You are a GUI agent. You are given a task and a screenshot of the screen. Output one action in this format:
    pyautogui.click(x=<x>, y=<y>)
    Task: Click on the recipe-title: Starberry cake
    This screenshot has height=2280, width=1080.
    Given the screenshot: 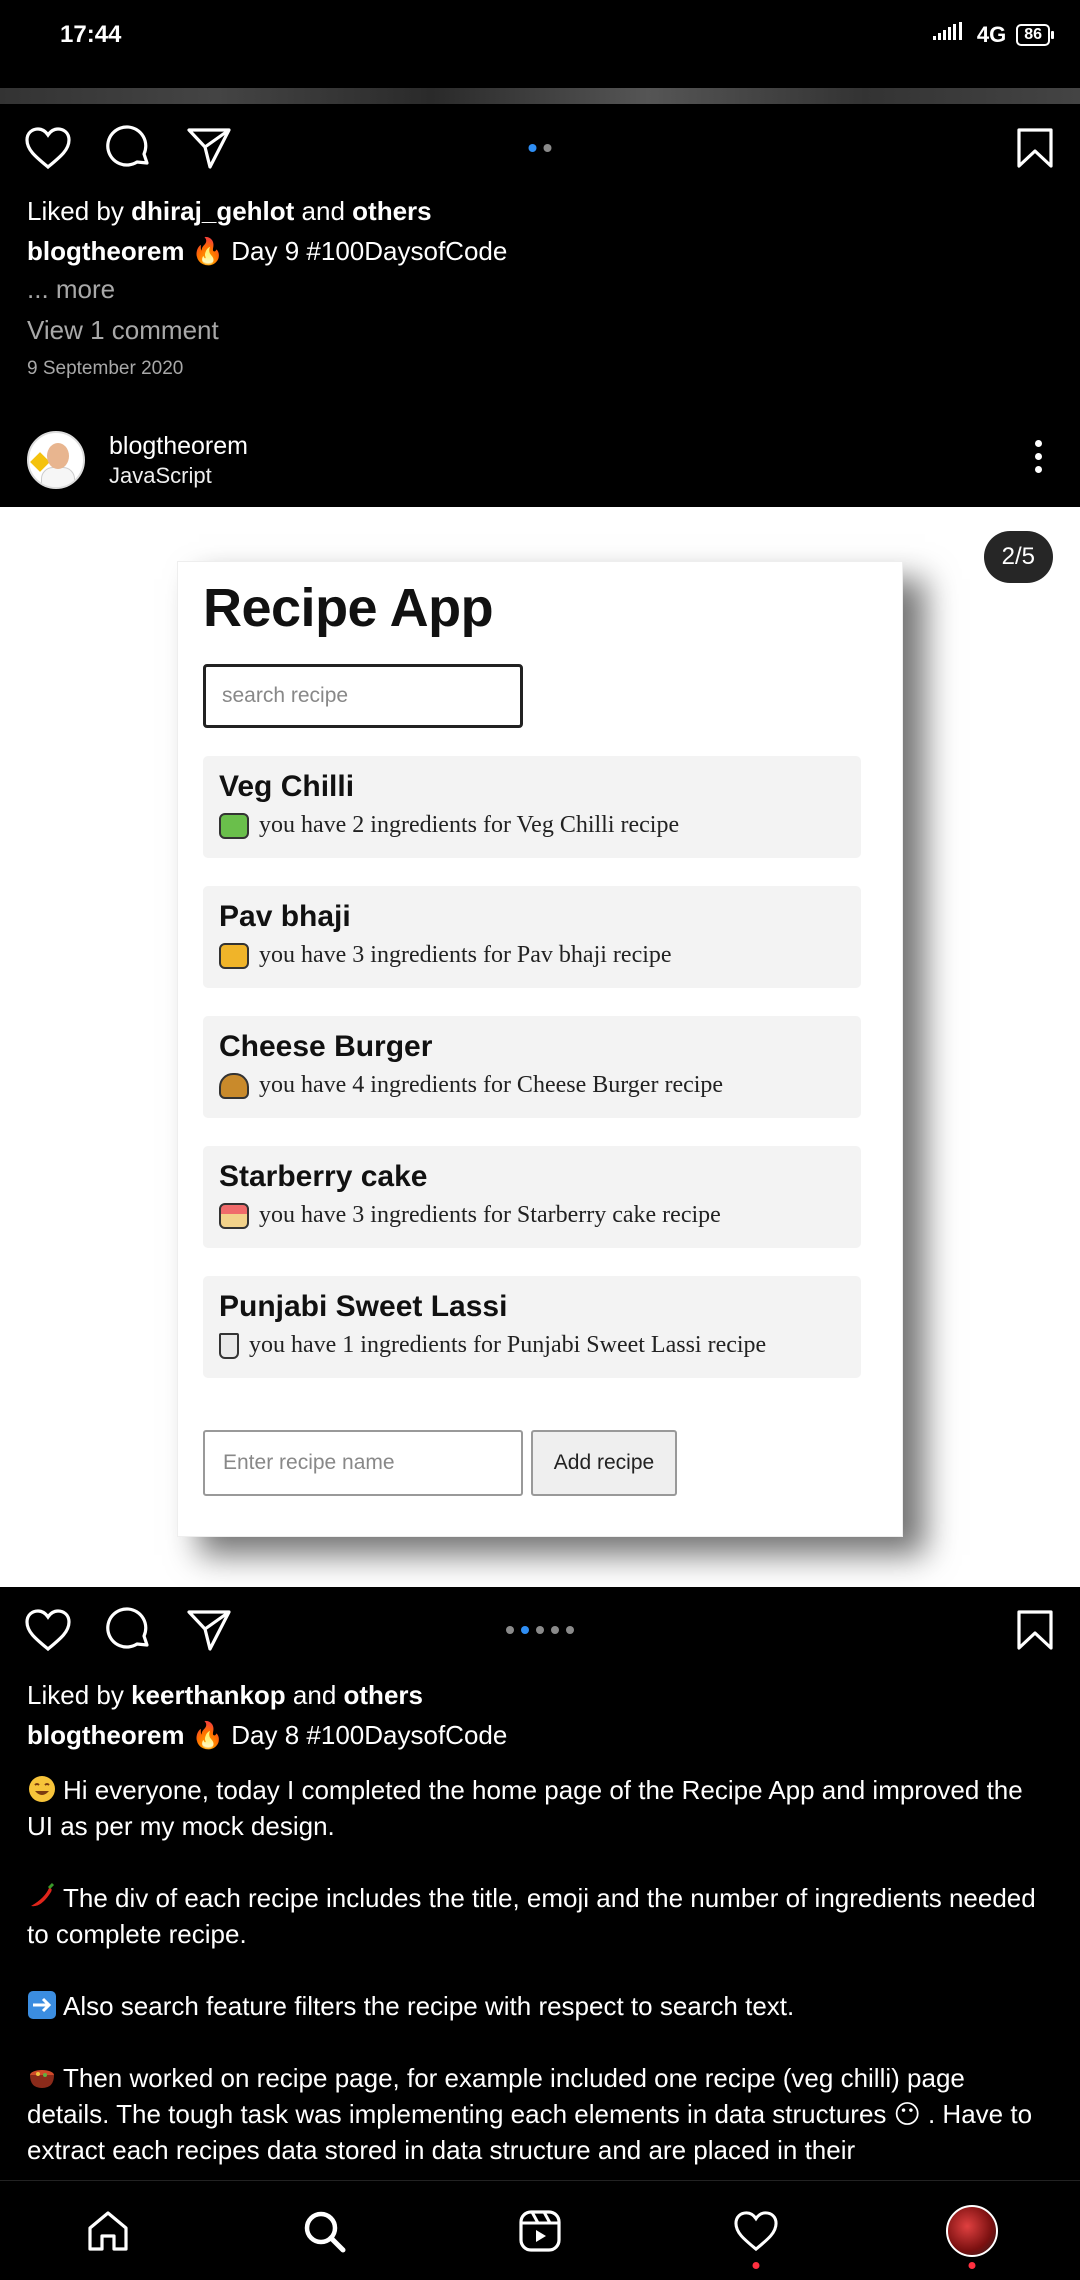 What is the action you would take?
    pyautogui.click(x=323, y=1176)
    